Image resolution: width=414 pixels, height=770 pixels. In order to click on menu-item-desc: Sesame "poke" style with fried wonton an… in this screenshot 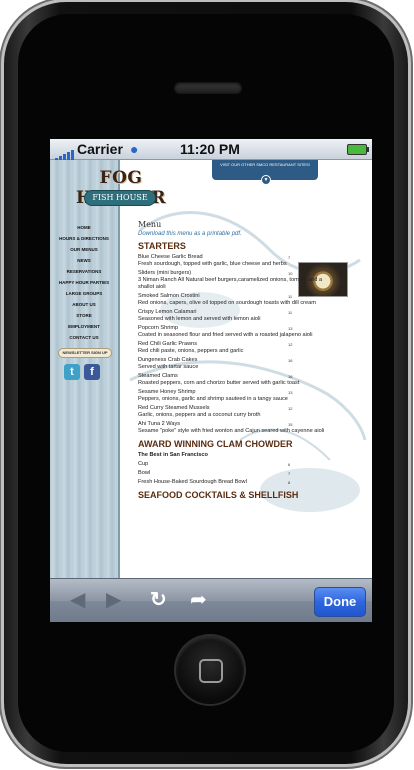, I will do `click(231, 431)`.